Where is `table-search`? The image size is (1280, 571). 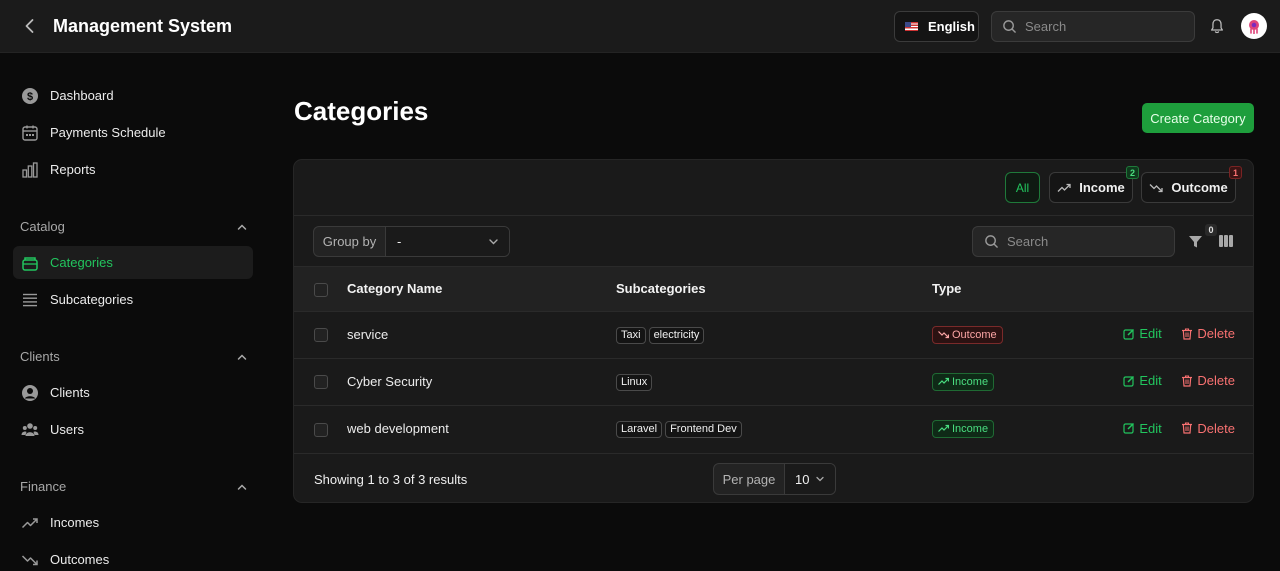 table-search is located at coordinates (1073, 241).